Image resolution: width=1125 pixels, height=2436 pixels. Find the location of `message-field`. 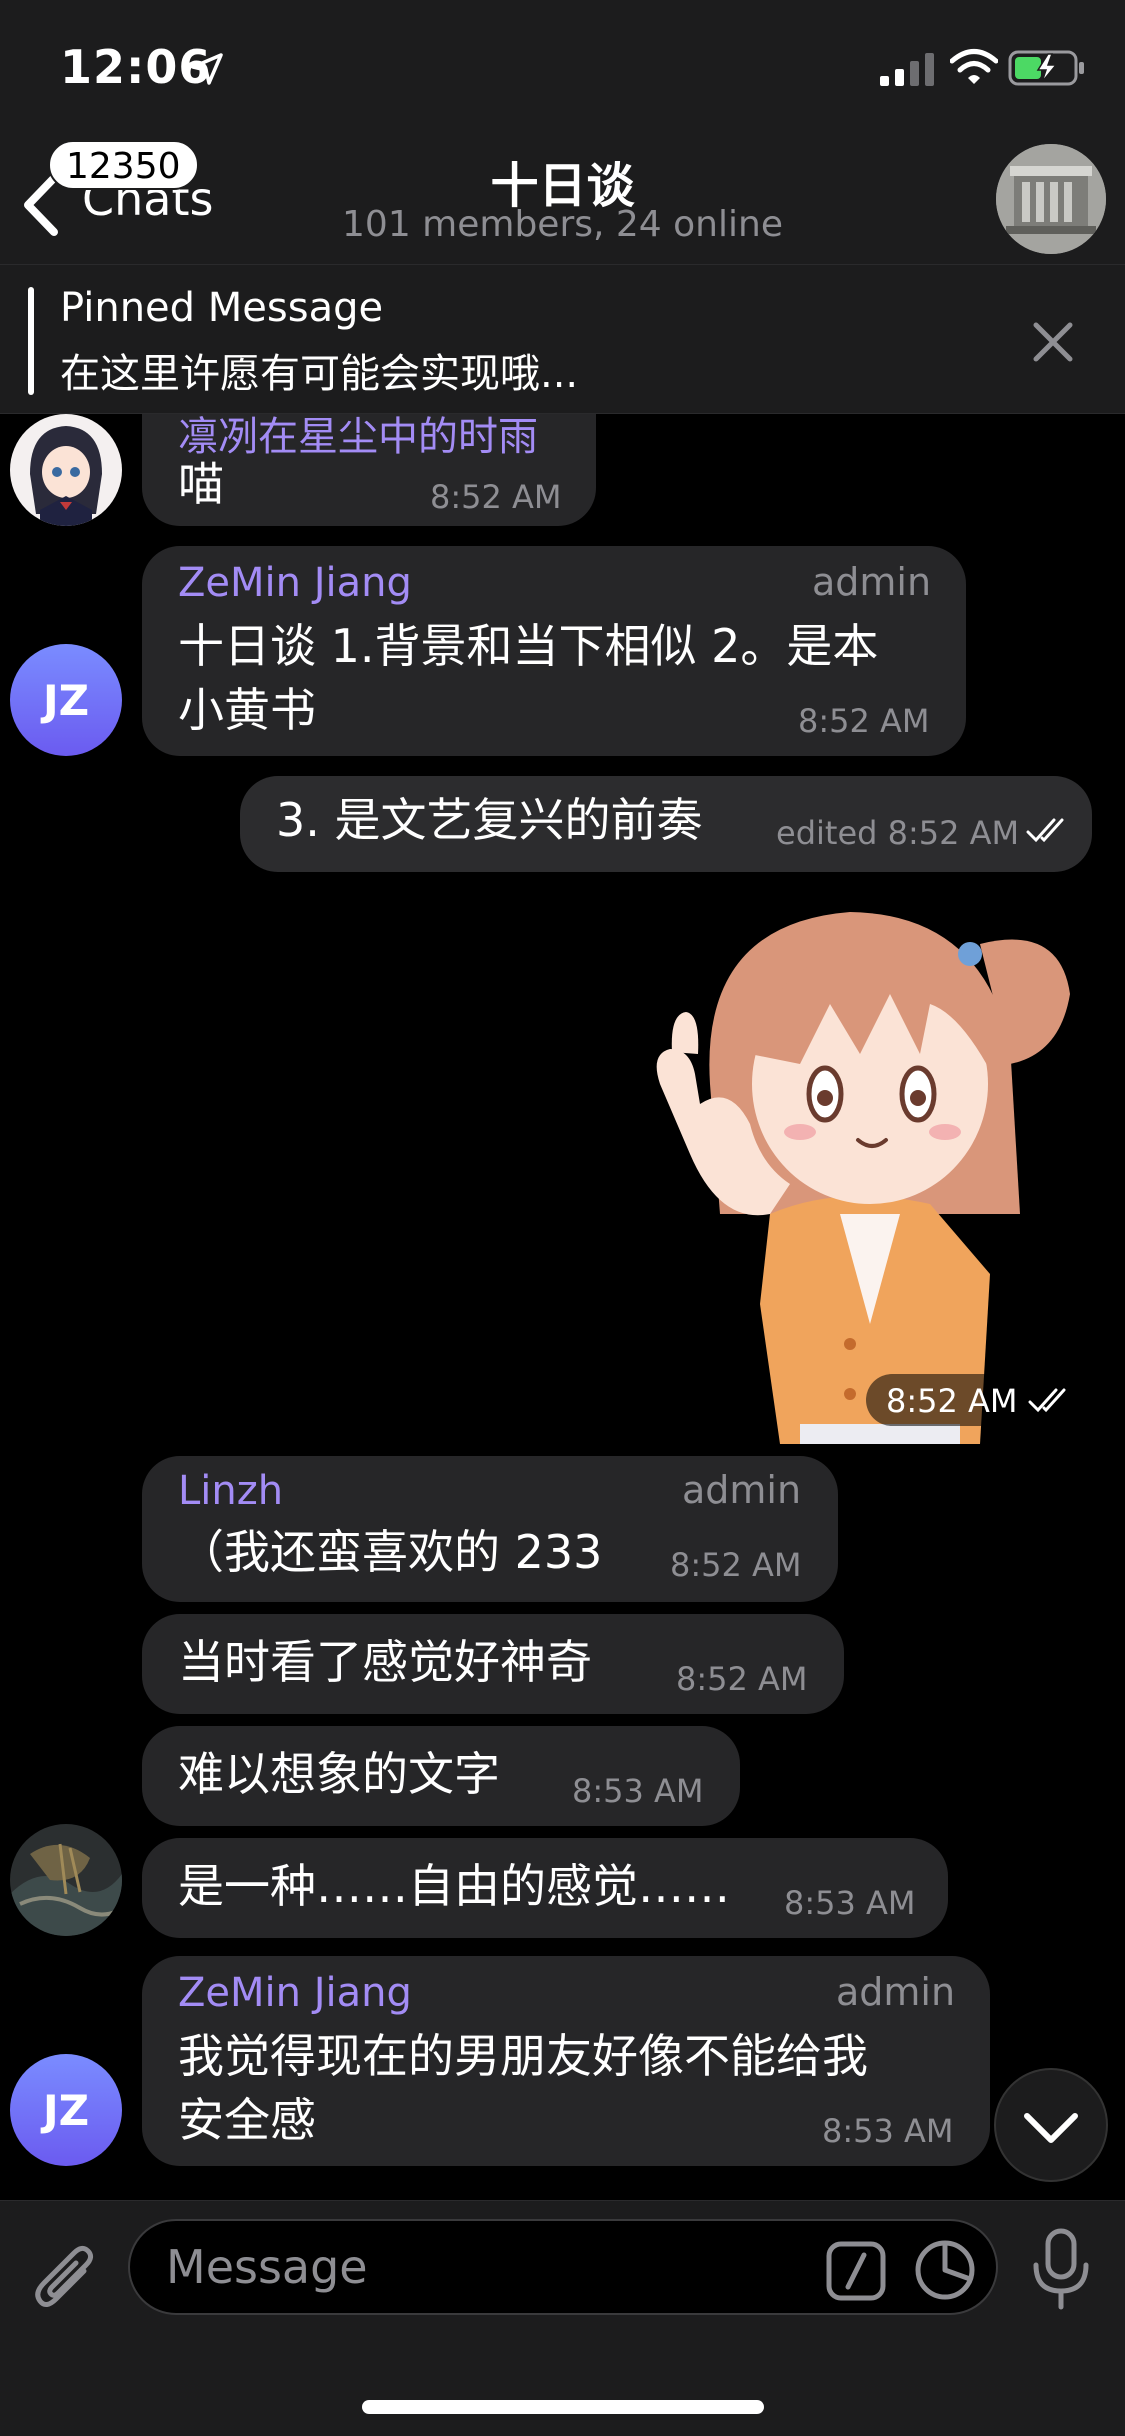

message-field is located at coordinates (563, 2267).